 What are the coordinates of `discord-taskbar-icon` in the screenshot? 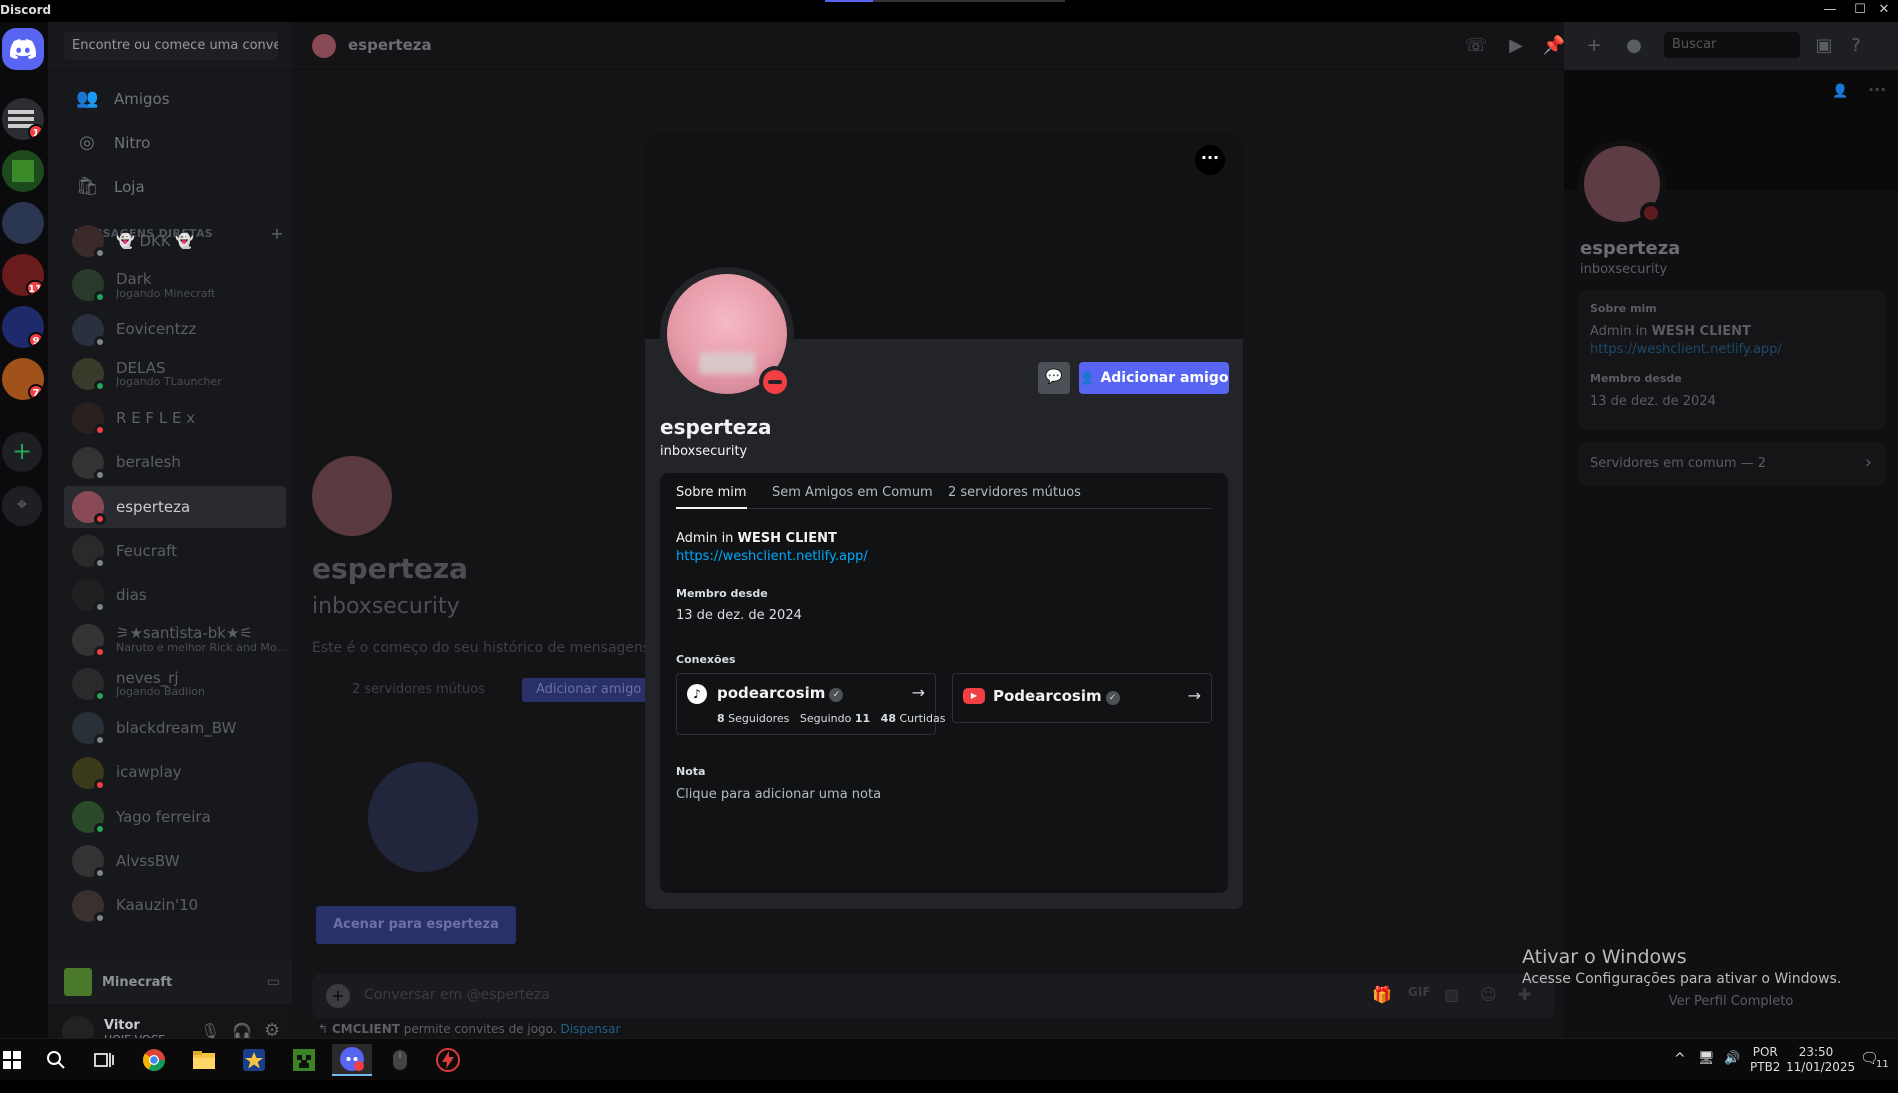 It's located at (352, 1060).